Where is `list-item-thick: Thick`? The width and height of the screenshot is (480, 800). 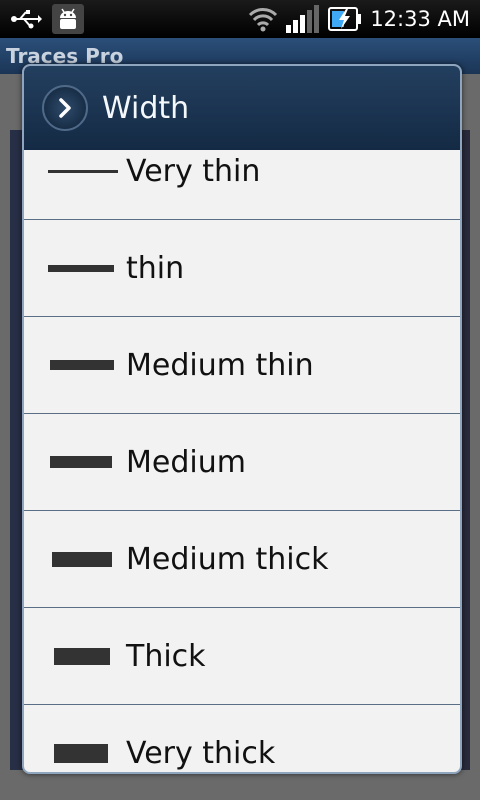
list-item-thick: Thick is located at coordinates (242, 656).